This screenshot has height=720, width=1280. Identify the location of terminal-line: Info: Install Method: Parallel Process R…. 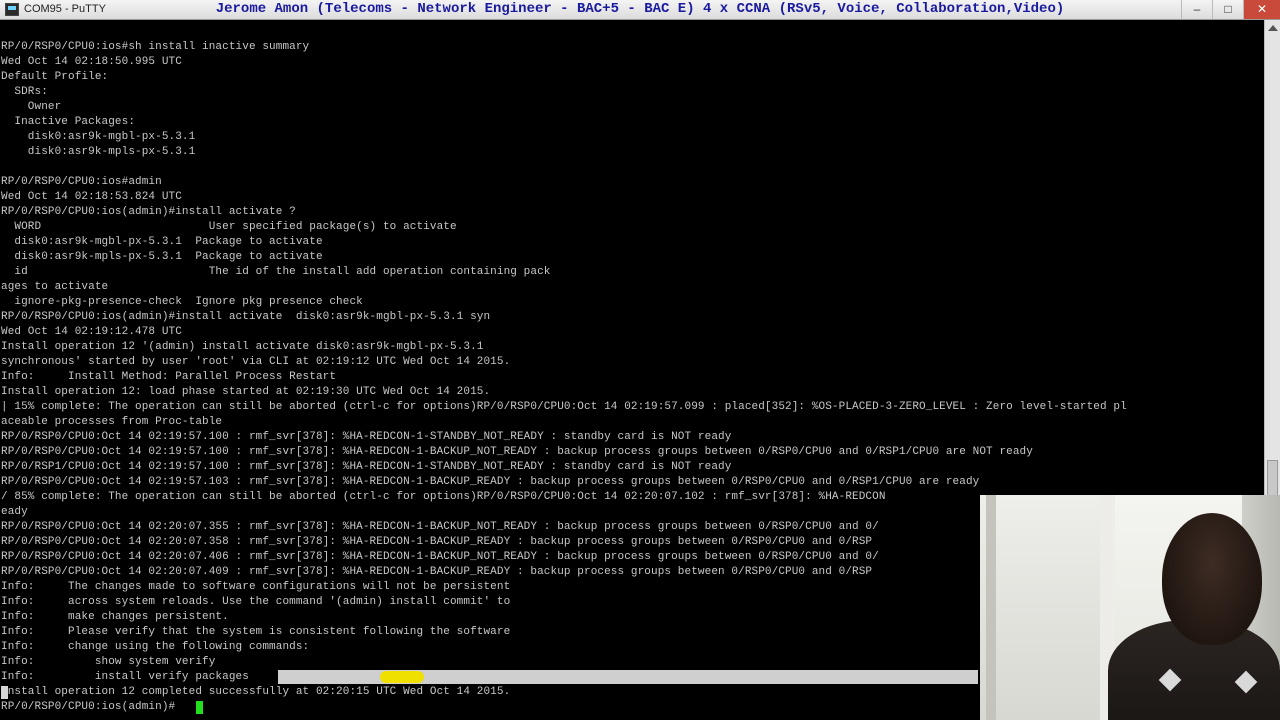
(169, 377).